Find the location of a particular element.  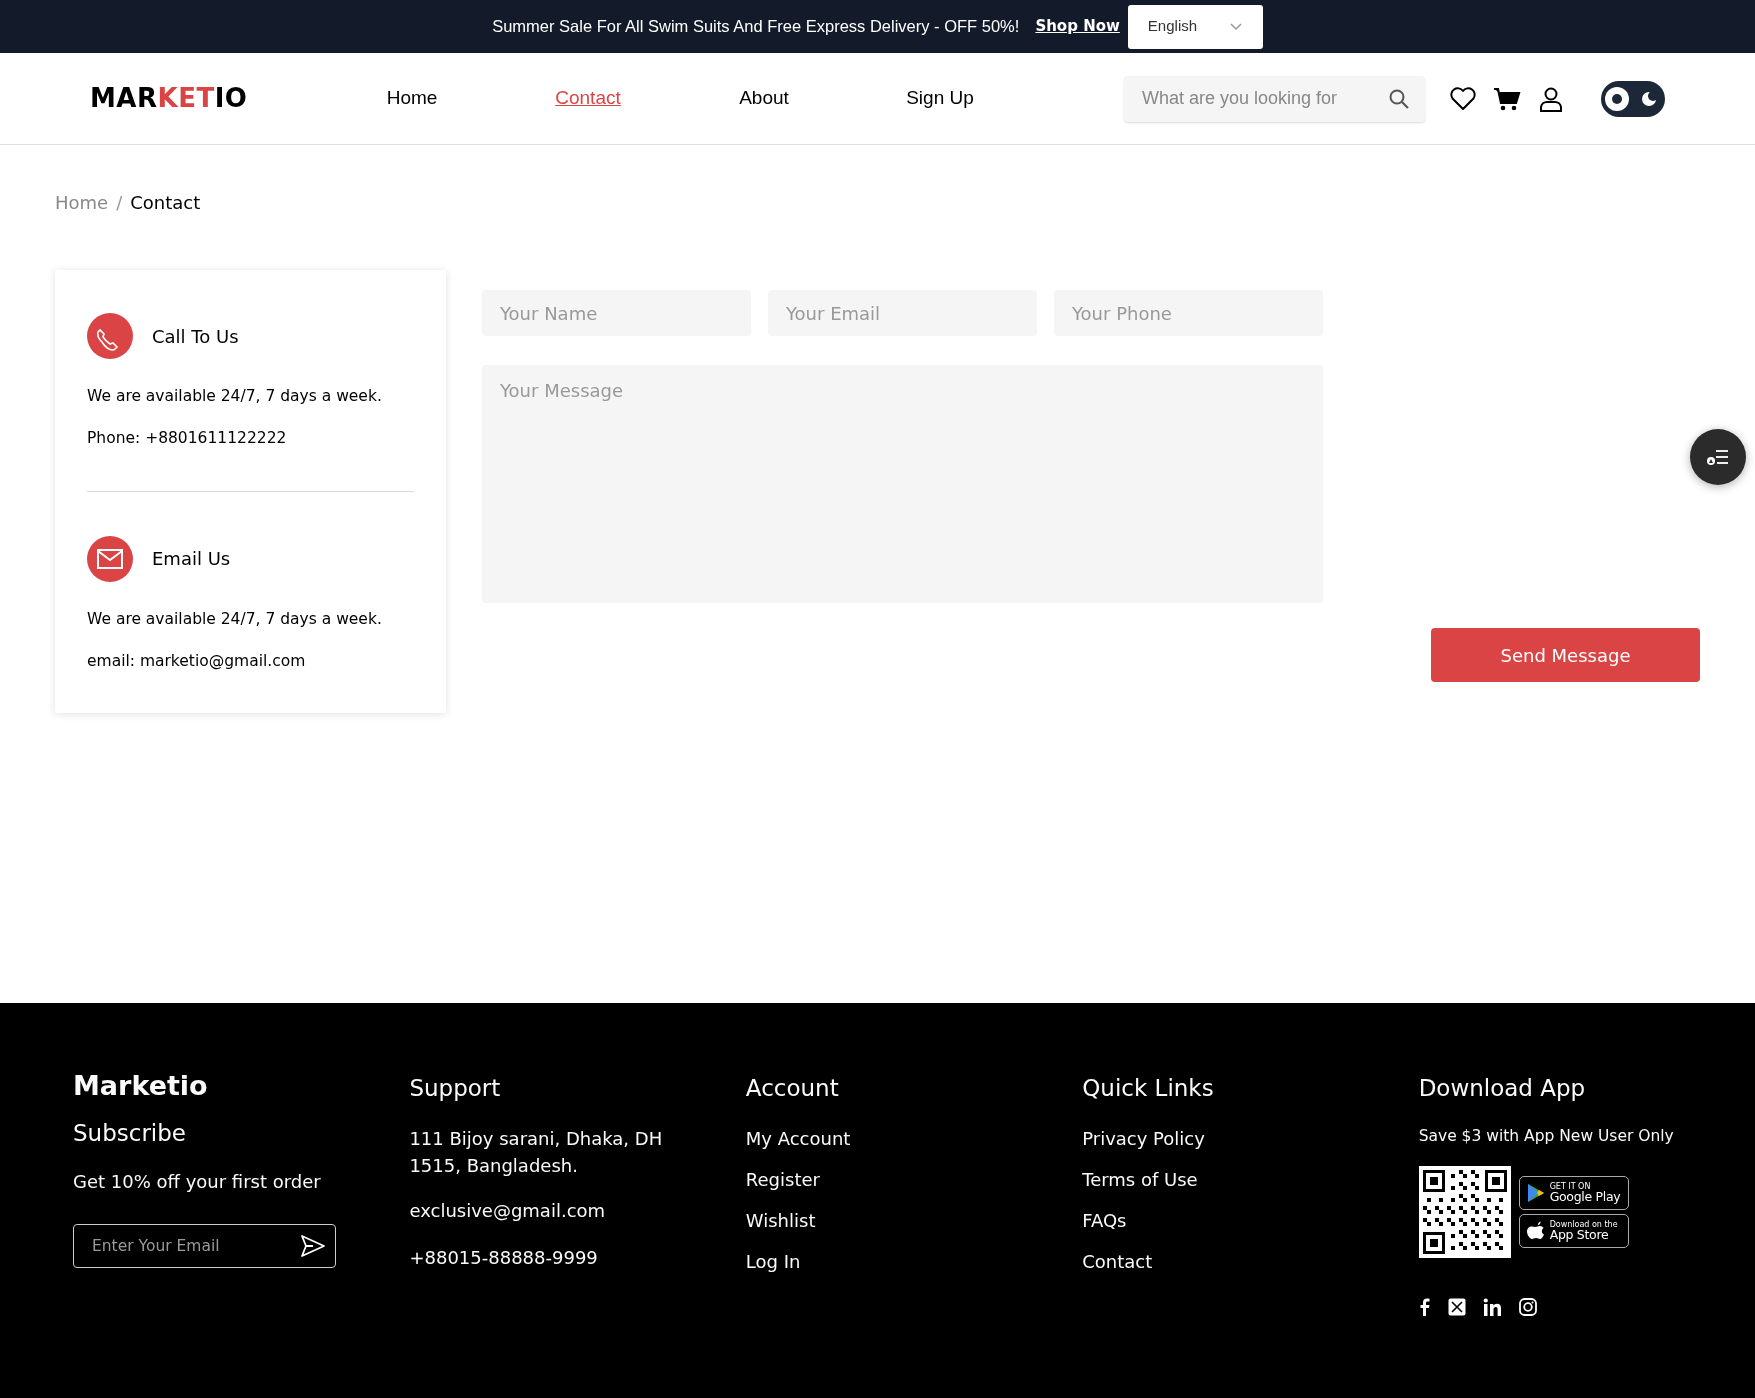

input-field: Your Phone is located at coordinates (1188, 313).